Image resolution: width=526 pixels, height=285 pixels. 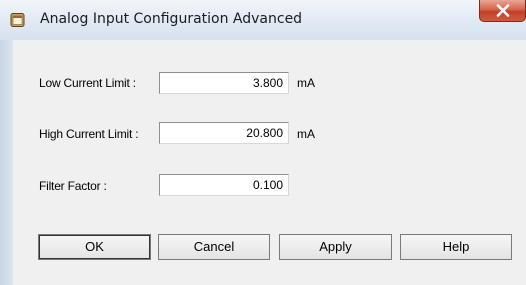 I want to click on apply-button: Apply, so click(x=335, y=247).